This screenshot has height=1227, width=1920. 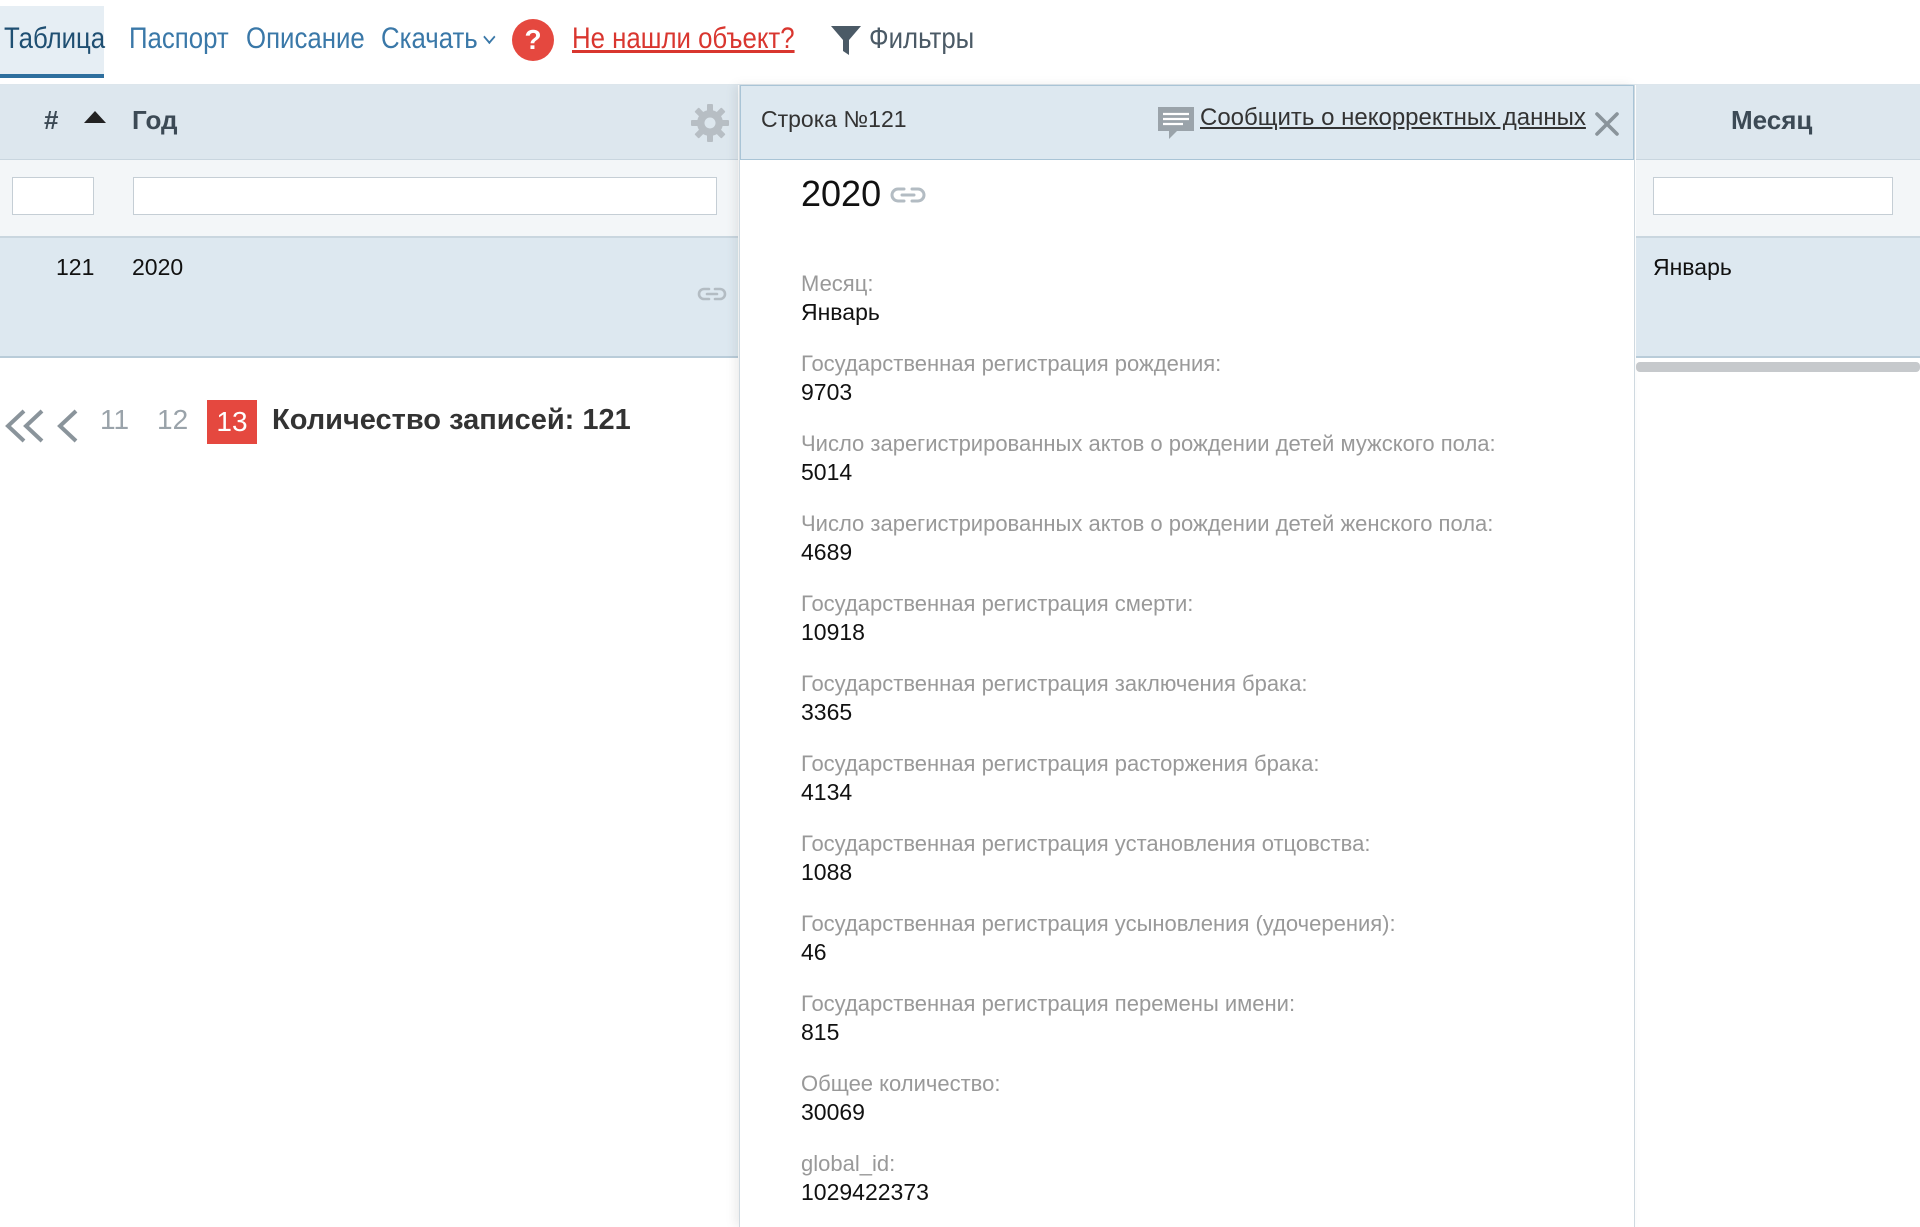 What do you see at coordinates (1176, 123) in the screenshot?
I see `comment-icon` at bounding box center [1176, 123].